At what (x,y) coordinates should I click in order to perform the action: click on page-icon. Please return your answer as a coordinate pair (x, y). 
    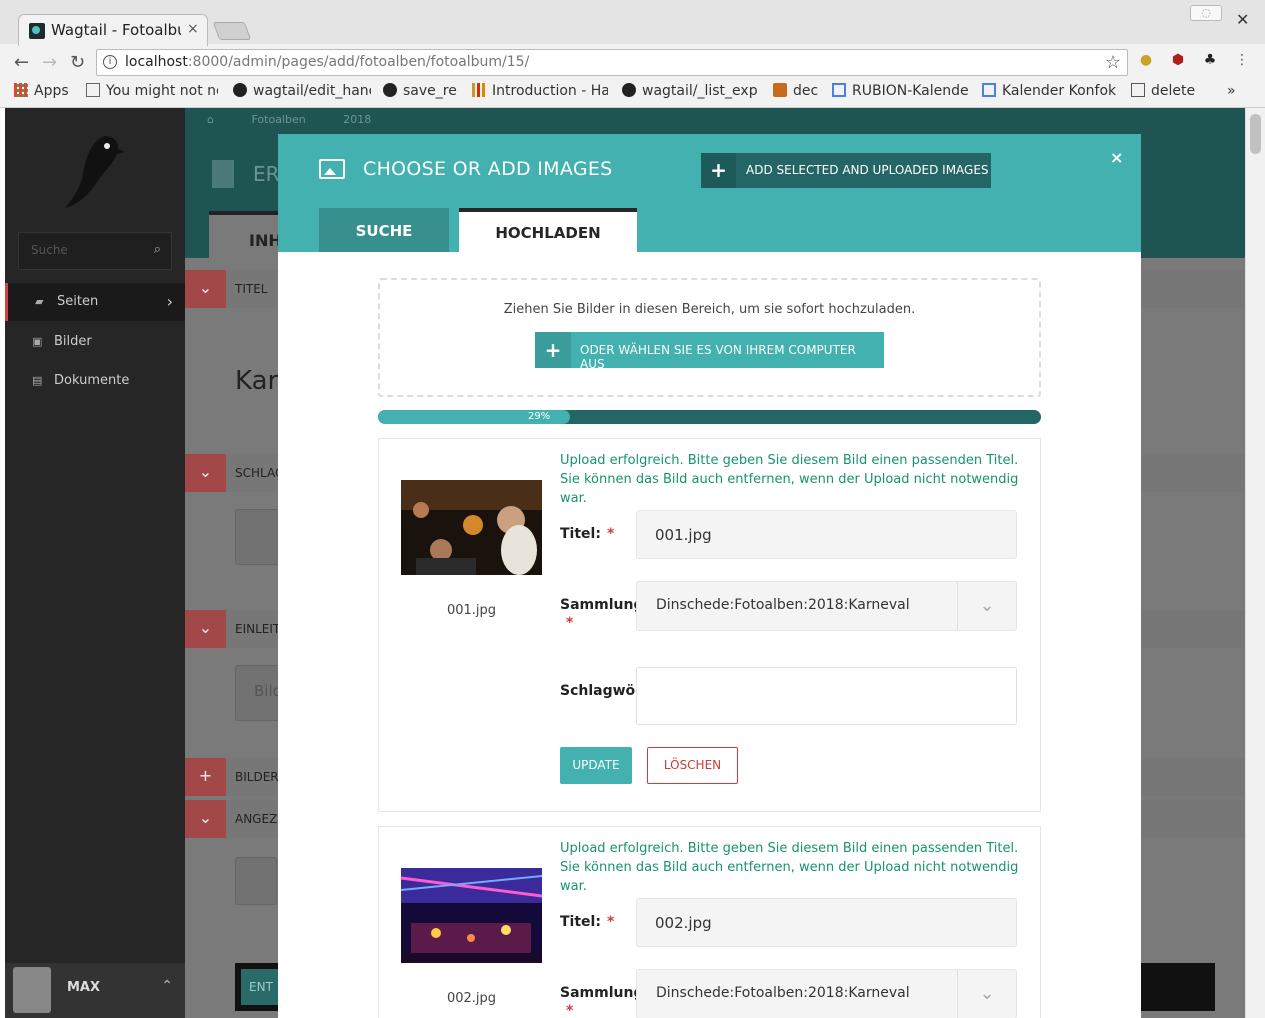
    Looking at the image, I should click on (93, 90).